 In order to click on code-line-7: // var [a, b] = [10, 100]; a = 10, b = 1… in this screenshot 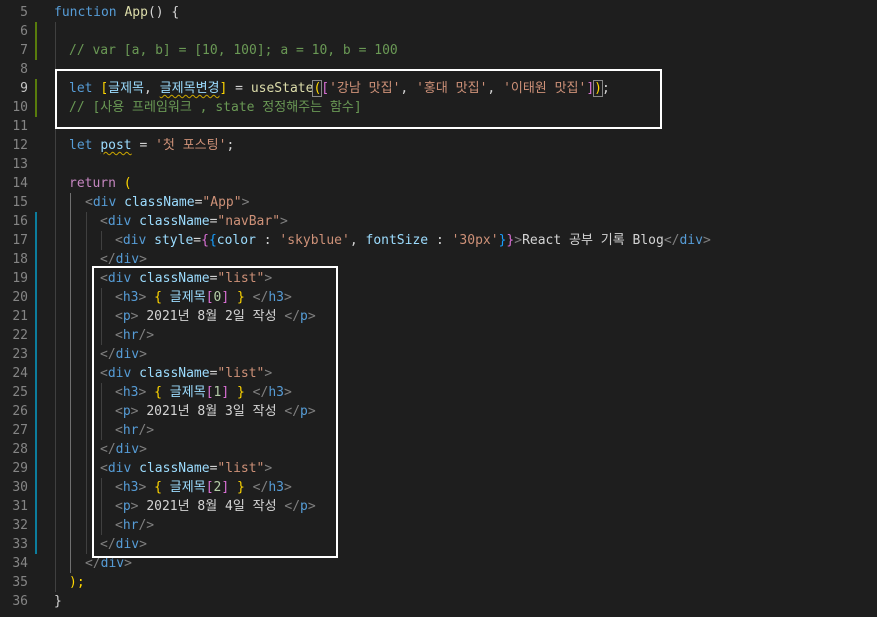, I will do `click(233, 50)`.